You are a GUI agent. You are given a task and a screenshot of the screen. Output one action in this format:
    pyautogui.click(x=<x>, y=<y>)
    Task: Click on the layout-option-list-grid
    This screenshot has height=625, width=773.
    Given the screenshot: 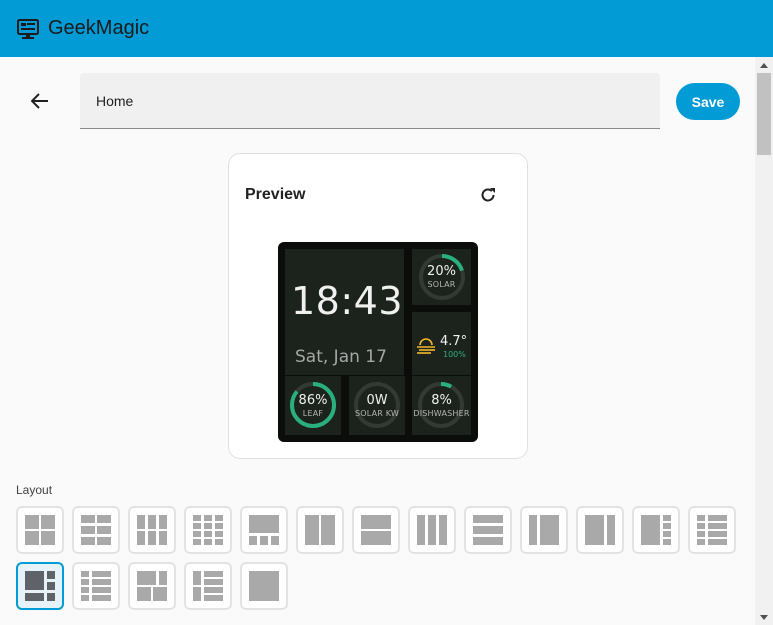 What is the action you would take?
    pyautogui.click(x=208, y=586)
    